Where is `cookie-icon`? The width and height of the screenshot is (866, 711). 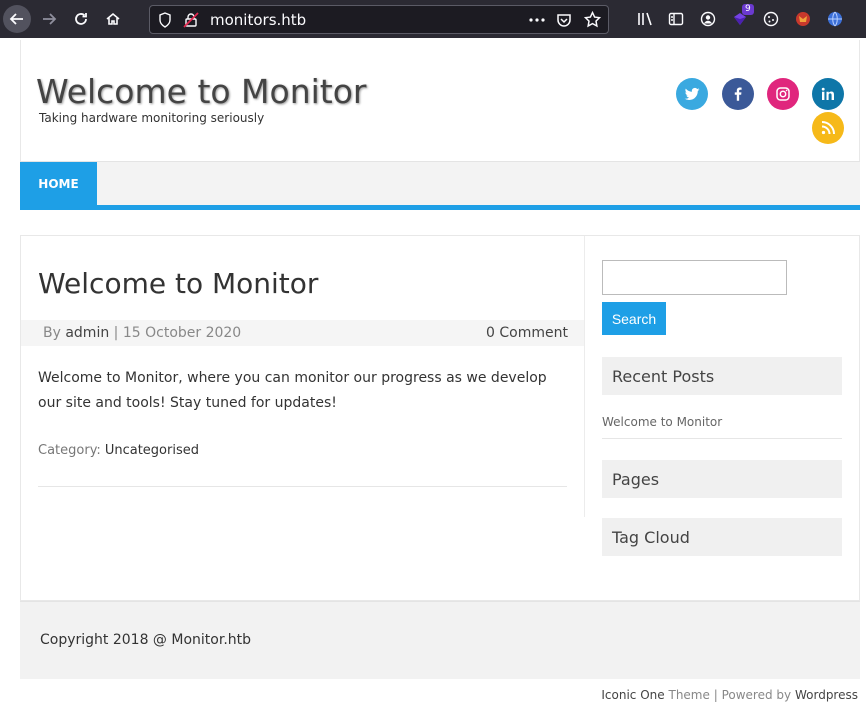
cookie-icon is located at coordinates (771, 19).